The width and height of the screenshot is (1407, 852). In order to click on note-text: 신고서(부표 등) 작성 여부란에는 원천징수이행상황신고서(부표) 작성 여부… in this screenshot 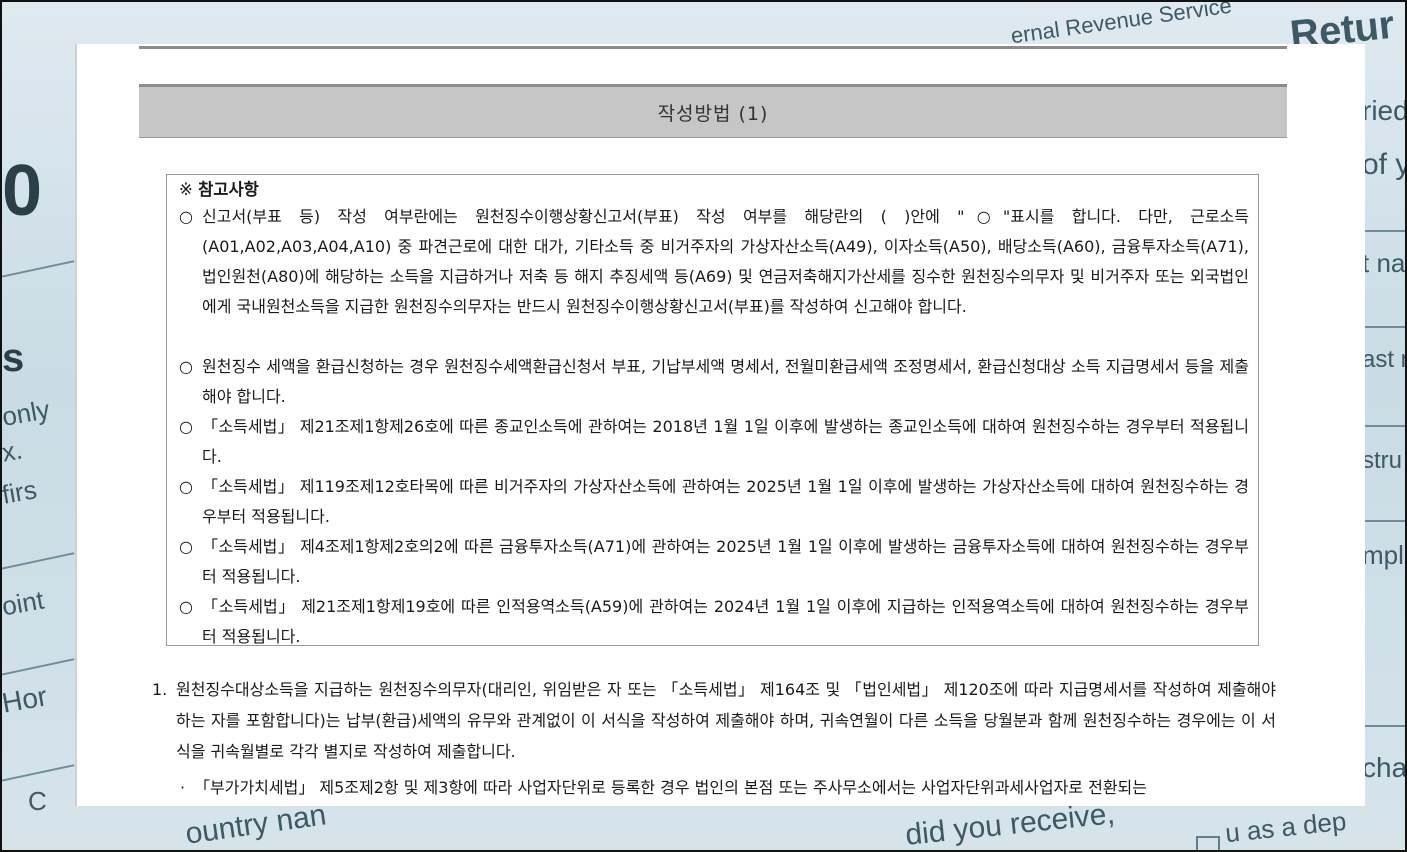, I will do `click(725, 261)`.